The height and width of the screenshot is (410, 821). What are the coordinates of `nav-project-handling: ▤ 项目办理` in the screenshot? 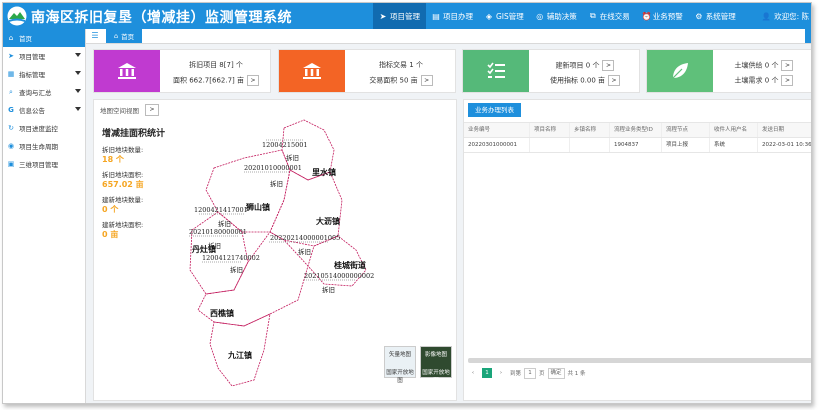 It's located at (452, 16).